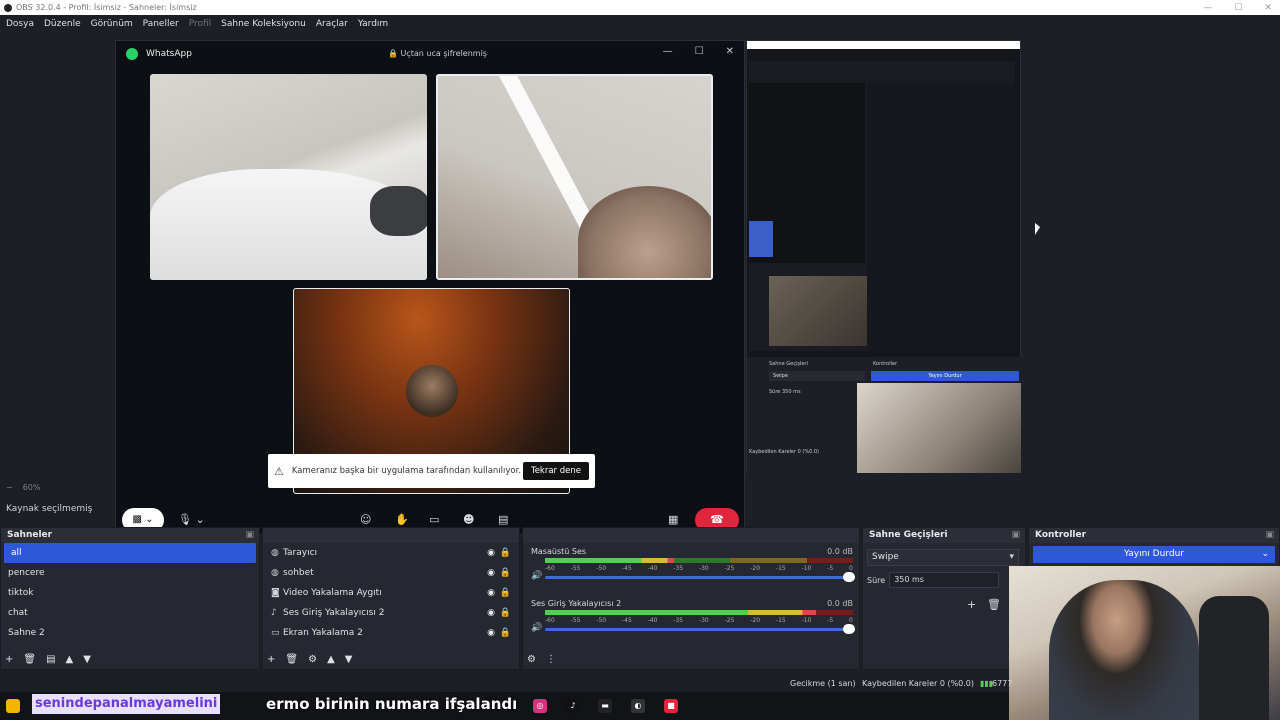 This screenshot has width=1280, height=720. I want to click on track-db: 0.0 dB, so click(840, 551).